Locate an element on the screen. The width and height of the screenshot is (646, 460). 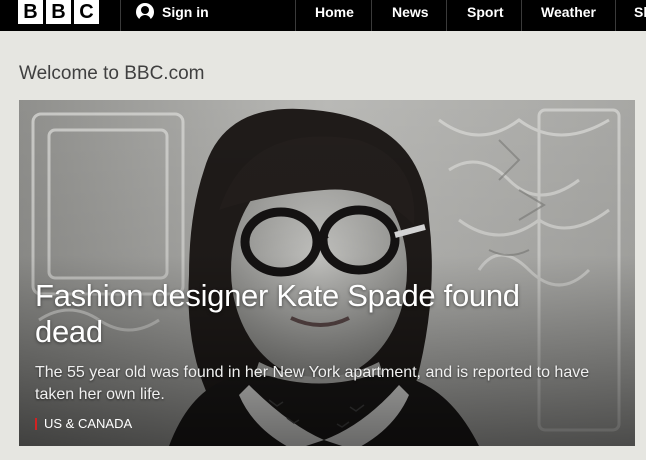
logo-letter-b1: B is located at coordinates (30, 12).